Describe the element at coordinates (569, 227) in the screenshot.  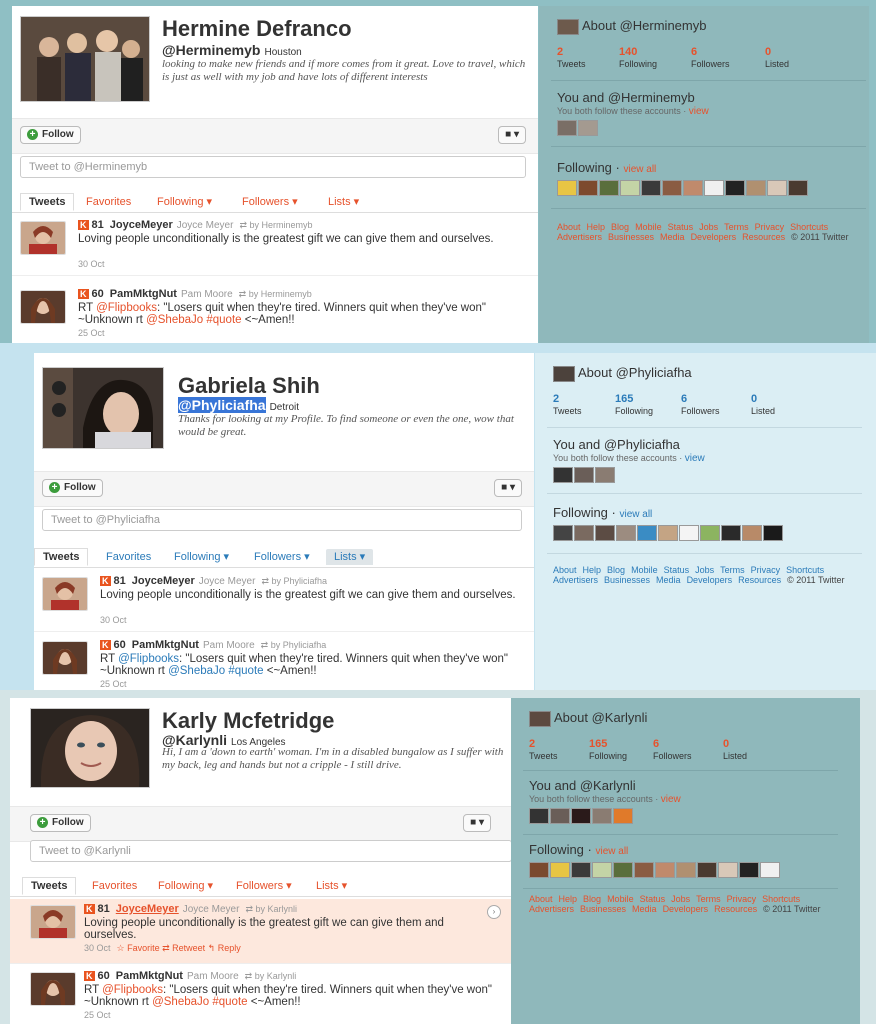
I see `footer-link: About` at that location.